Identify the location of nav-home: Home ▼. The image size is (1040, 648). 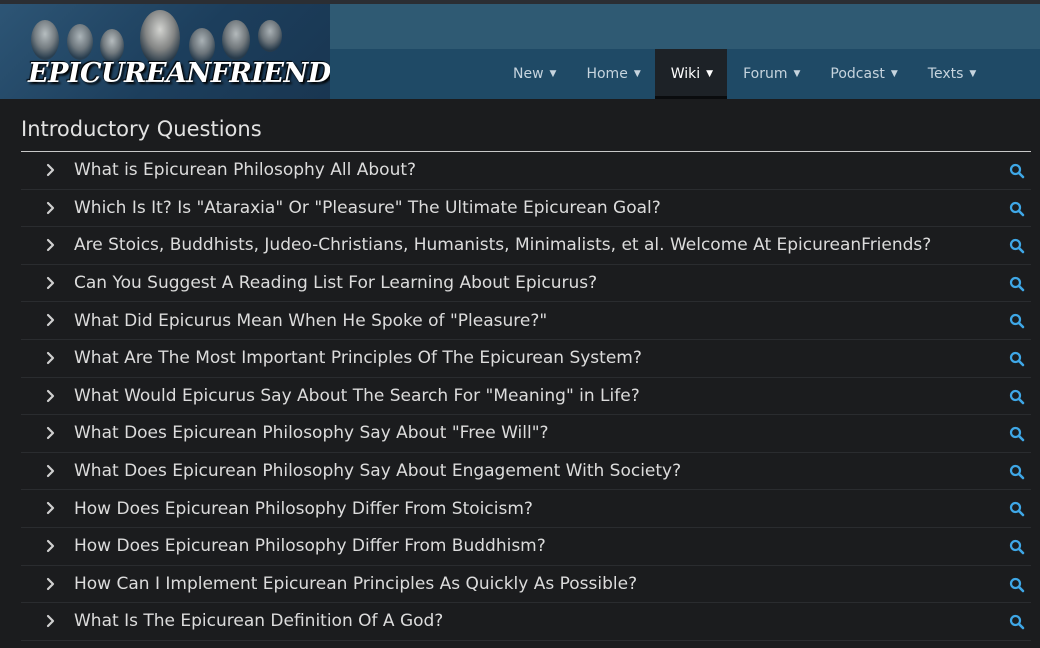
(612, 74).